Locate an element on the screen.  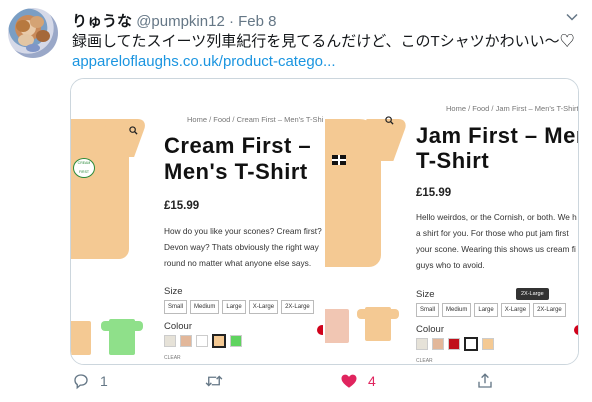
breadcrumb: Home / Food / Jam First – Men's T-Shirt is located at coordinates (512, 108).